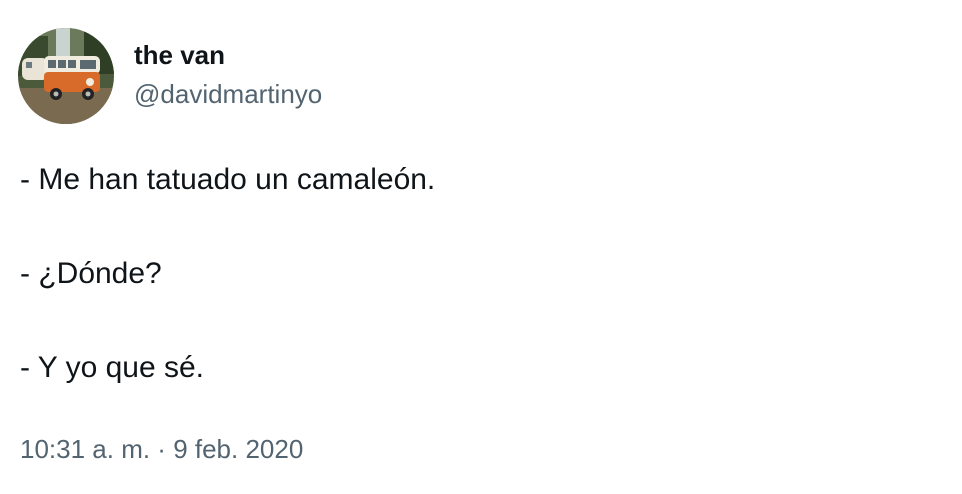 The image size is (962, 494). I want to click on tweet-header: the van @davidmartinyo, so click(170, 76).